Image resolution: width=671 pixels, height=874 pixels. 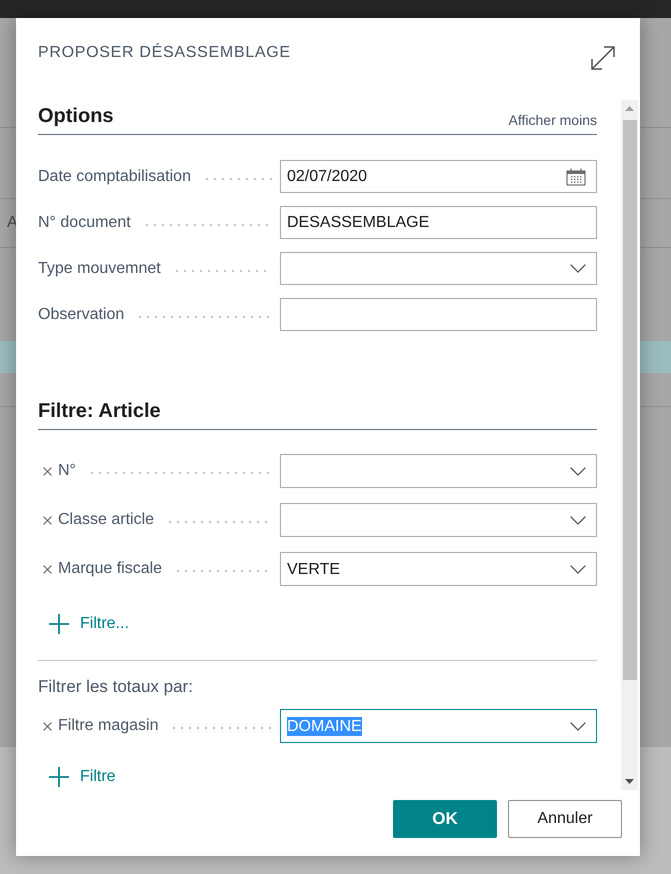 I want to click on field-label: N°, so click(x=67, y=471).